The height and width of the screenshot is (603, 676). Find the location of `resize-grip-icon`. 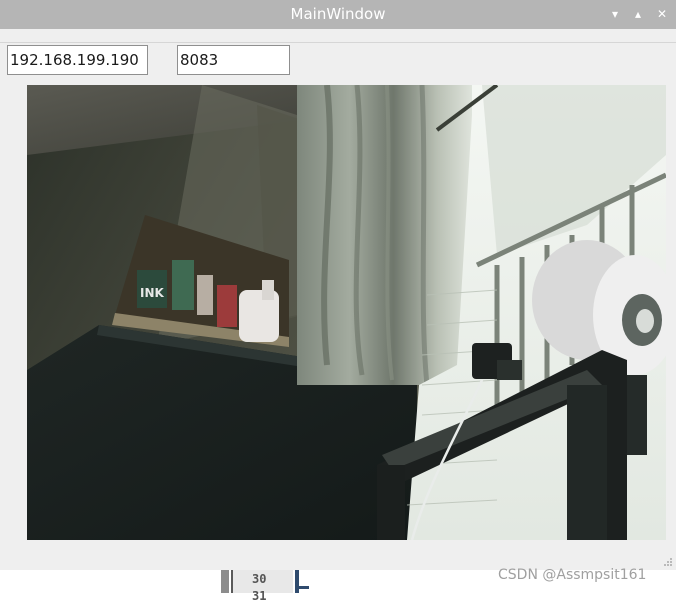

resize-grip-icon is located at coordinates (668, 562).